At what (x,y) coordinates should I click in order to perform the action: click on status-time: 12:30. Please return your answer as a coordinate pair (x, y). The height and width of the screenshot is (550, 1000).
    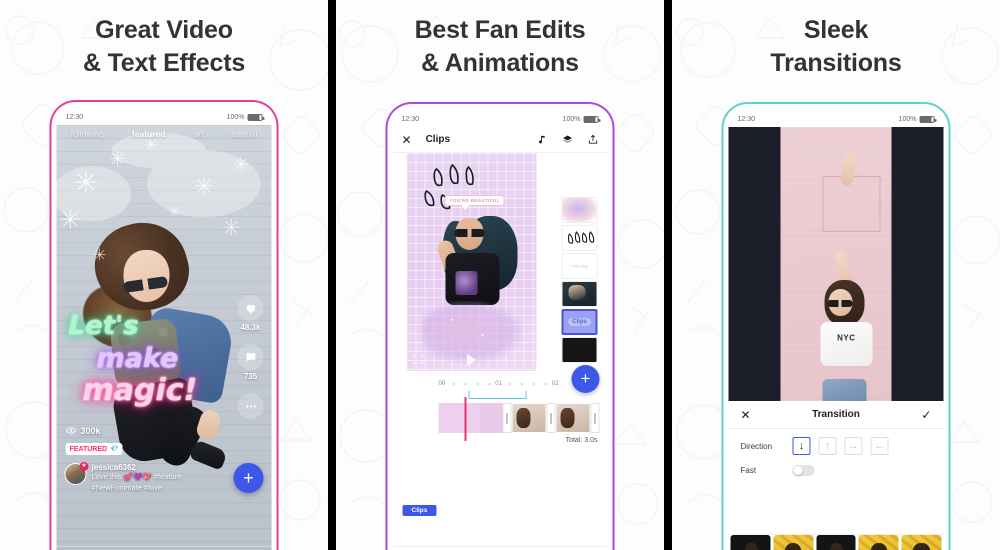
    Looking at the image, I should click on (746, 119).